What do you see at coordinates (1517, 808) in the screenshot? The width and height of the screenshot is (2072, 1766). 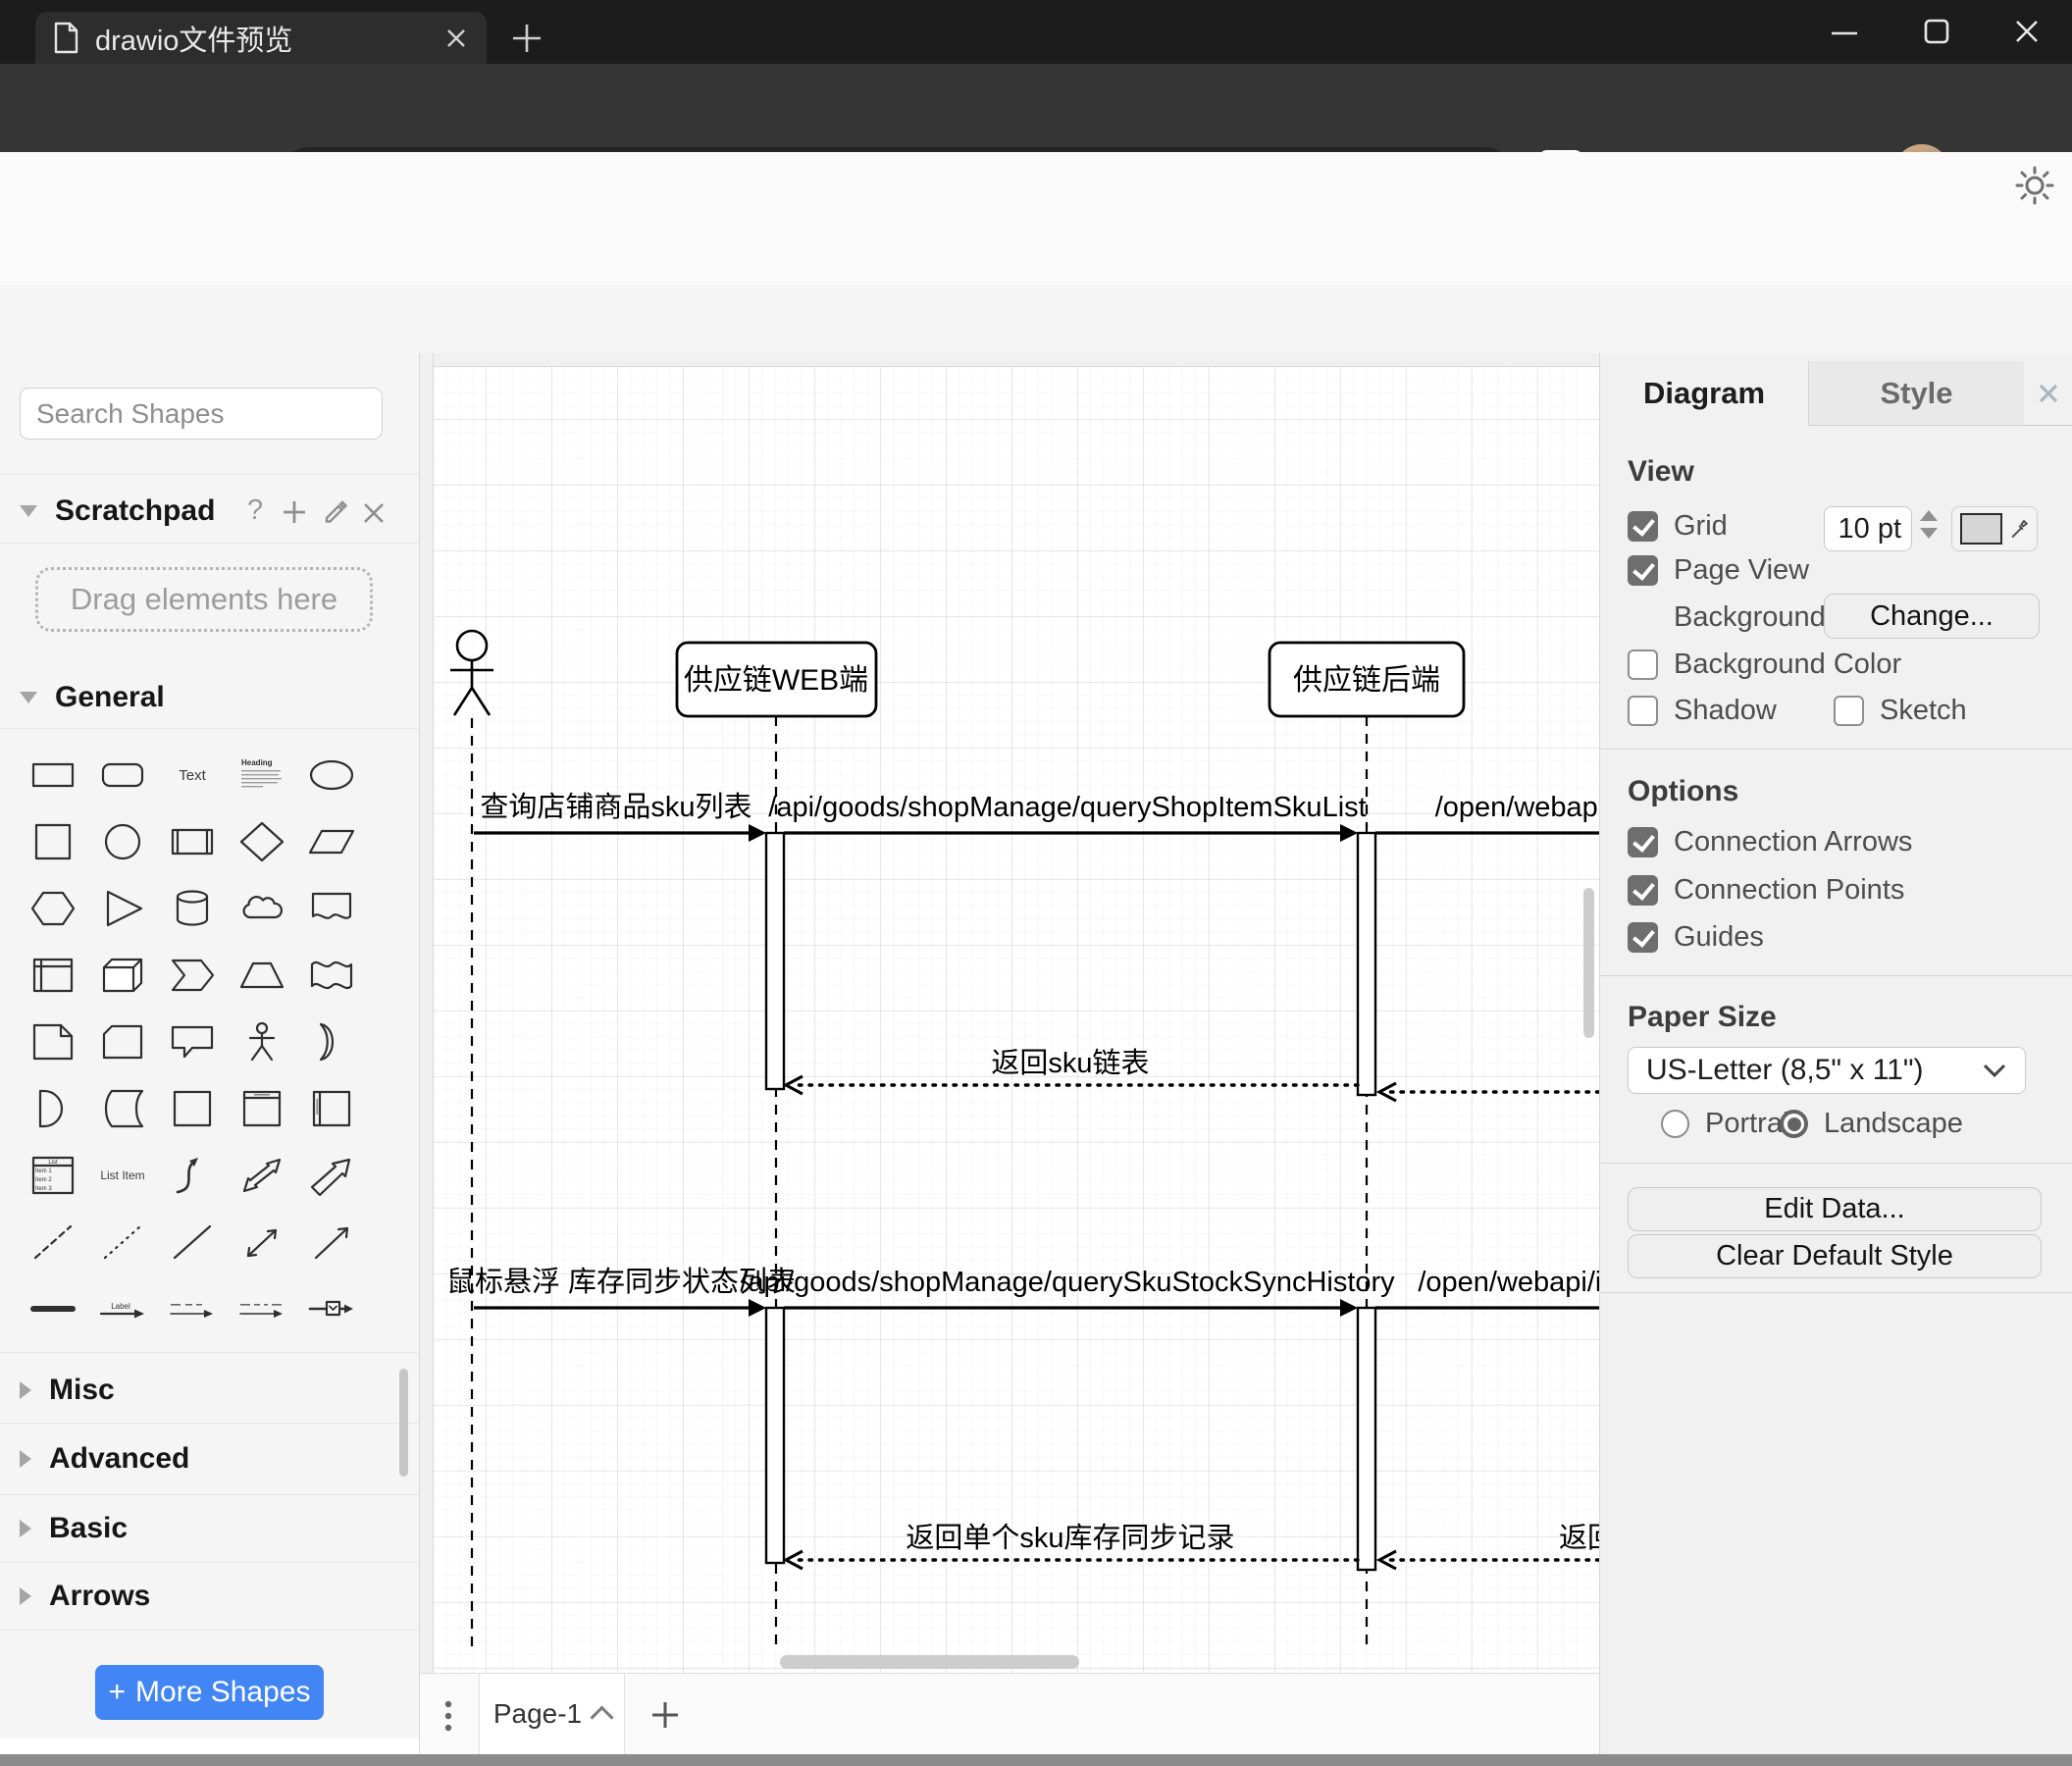 I see `message-label-open-webapi: /open/webapi/` at bounding box center [1517, 808].